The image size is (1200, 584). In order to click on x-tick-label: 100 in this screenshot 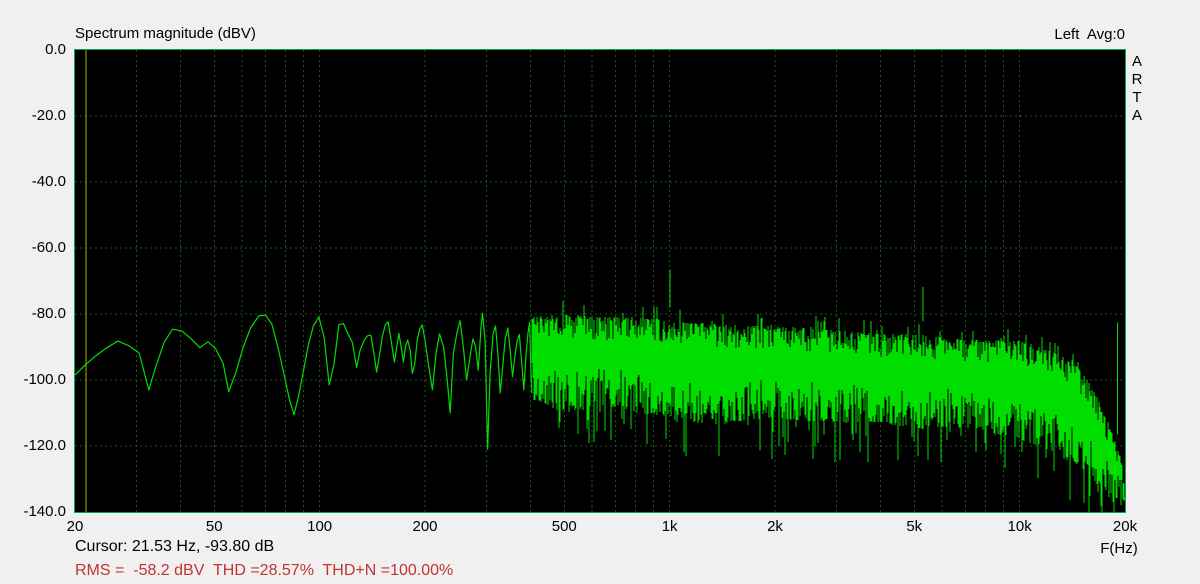, I will do `click(320, 526)`.